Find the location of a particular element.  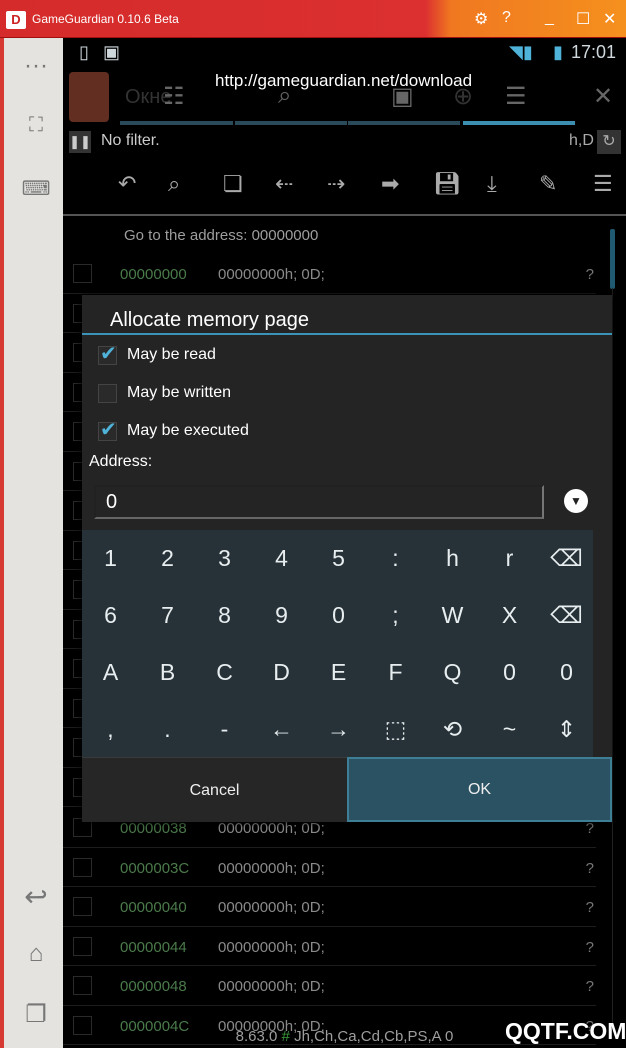

more-icon: ··· is located at coordinates (36, 66).